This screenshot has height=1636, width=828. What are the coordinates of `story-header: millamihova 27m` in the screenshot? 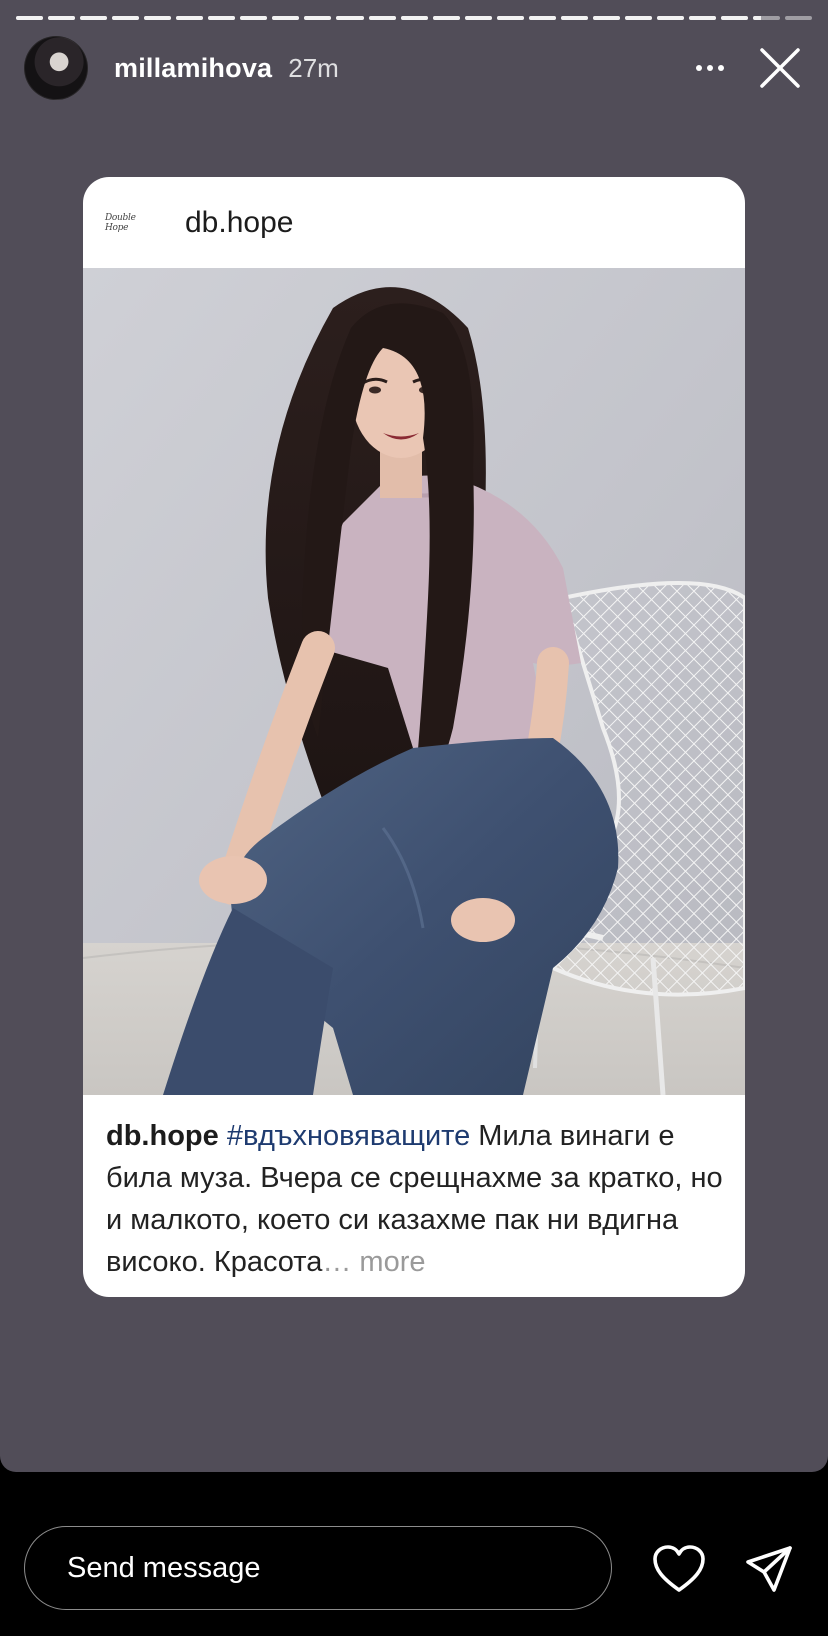 It's located at (416, 68).